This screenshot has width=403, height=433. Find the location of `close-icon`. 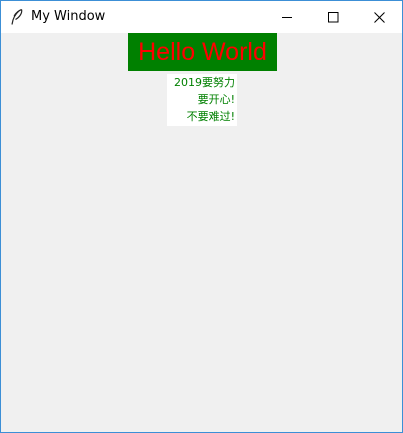

close-icon is located at coordinates (379, 17).